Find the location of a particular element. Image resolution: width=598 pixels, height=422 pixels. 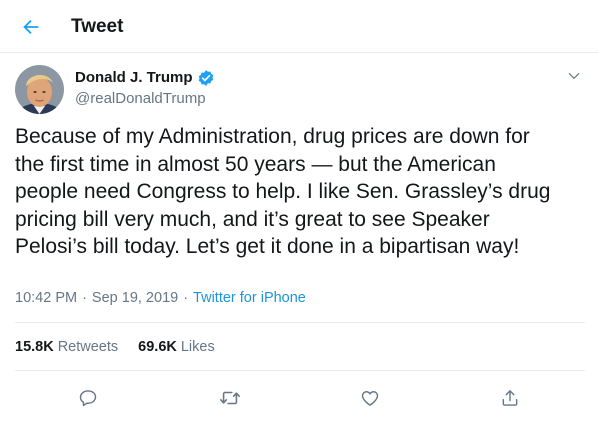

likes-count: 69.6K is located at coordinates (157, 347).